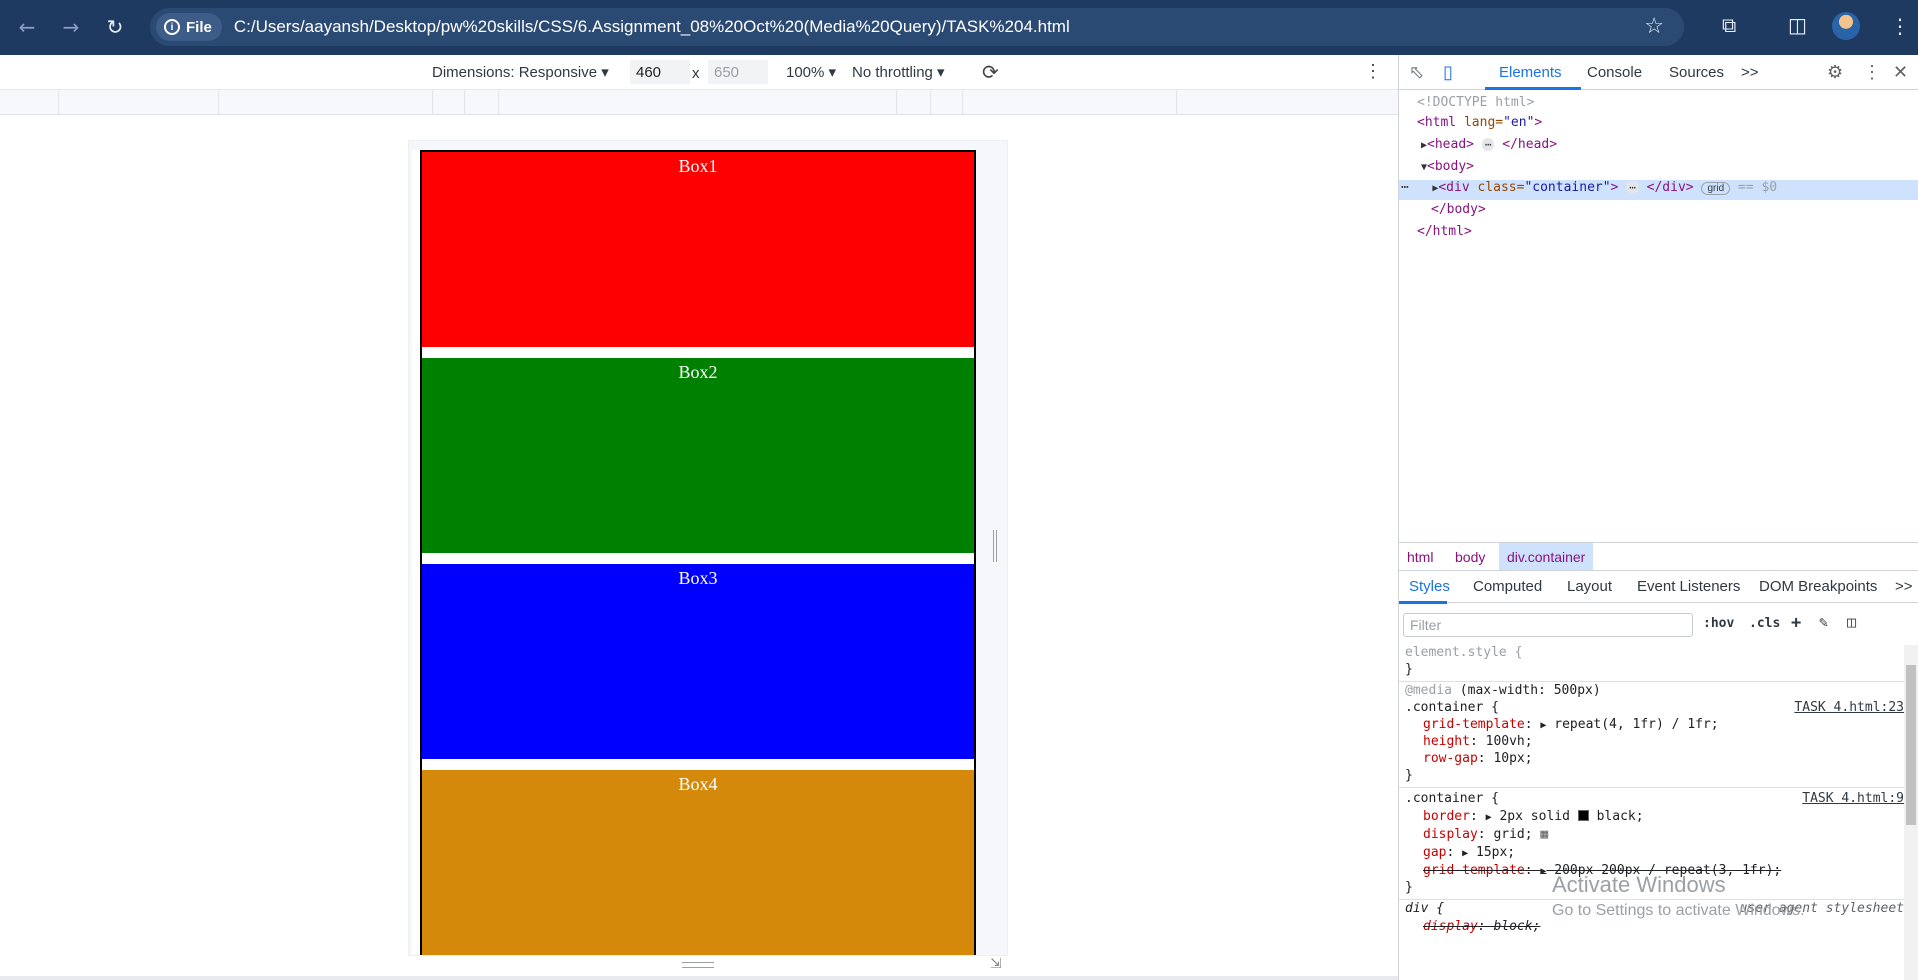 The height and width of the screenshot is (980, 1918). Describe the element at coordinates (1513, 834) in the screenshot. I see `prop-value: grid;` at that location.